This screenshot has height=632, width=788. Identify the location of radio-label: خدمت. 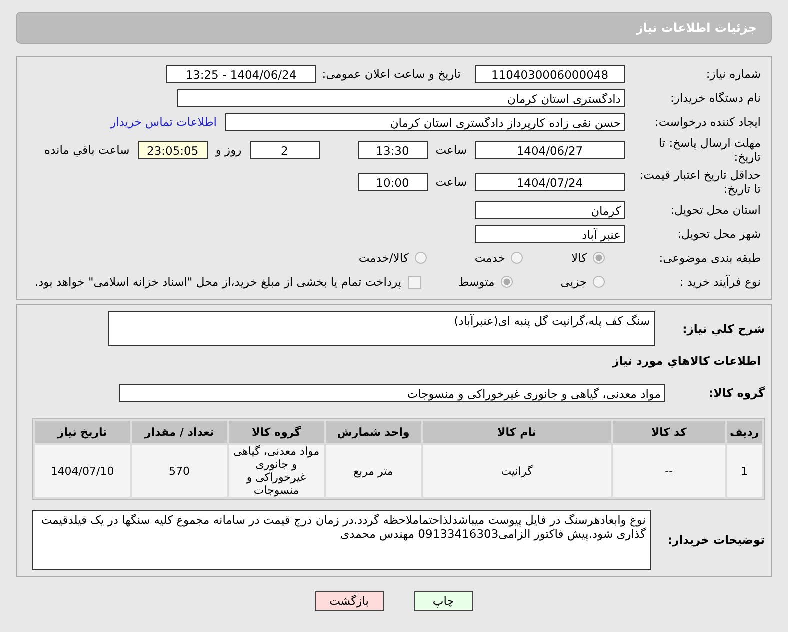
(490, 258).